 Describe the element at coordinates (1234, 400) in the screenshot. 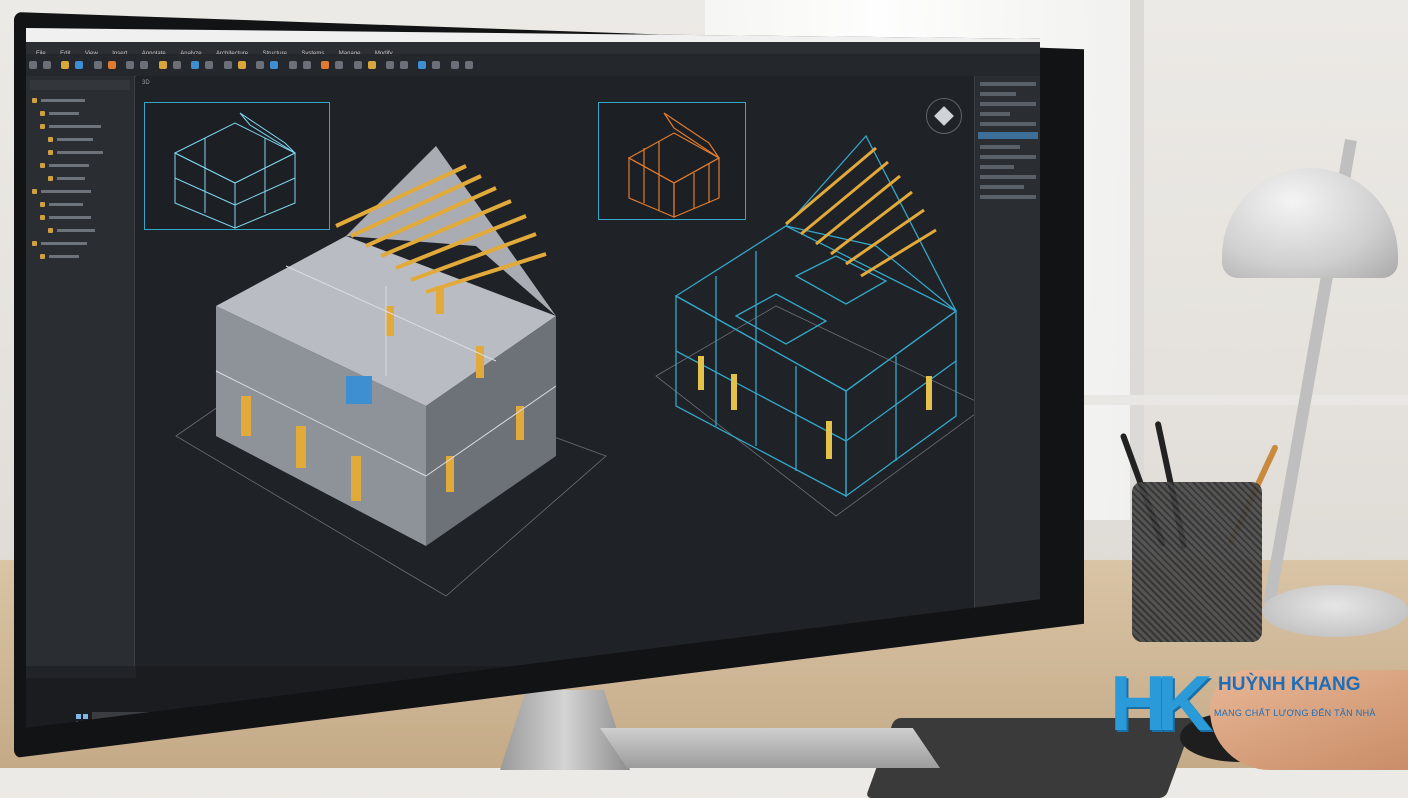

I see `window-sill` at that location.